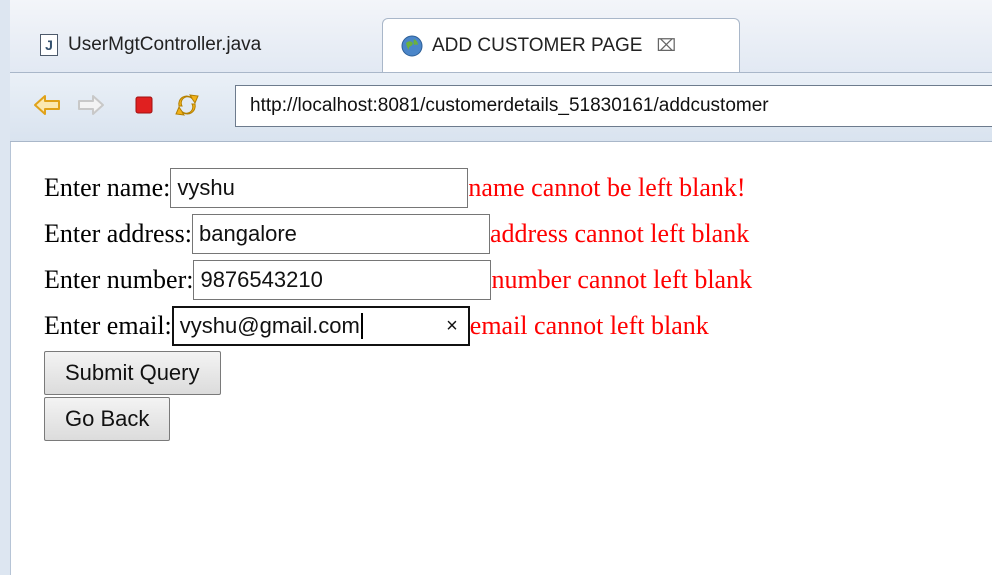  What do you see at coordinates (537, 45) in the screenshot?
I see `tab-label: ADD CUSTOMER PAGE` at bounding box center [537, 45].